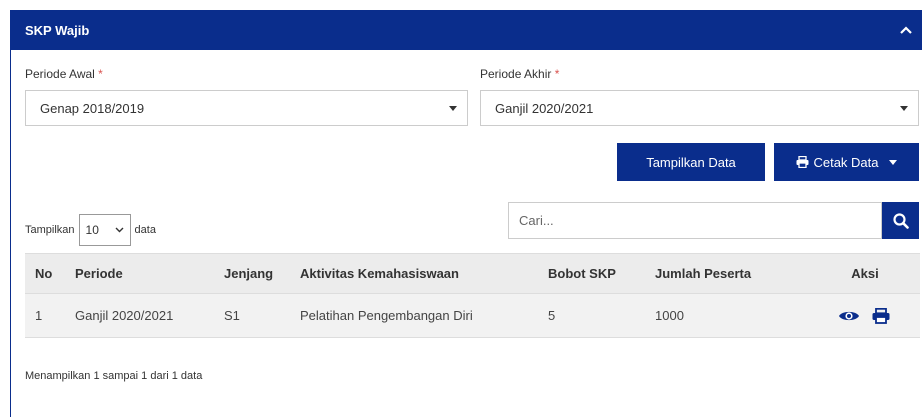 This screenshot has width=922, height=417. I want to click on eye-icon, so click(849, 316).